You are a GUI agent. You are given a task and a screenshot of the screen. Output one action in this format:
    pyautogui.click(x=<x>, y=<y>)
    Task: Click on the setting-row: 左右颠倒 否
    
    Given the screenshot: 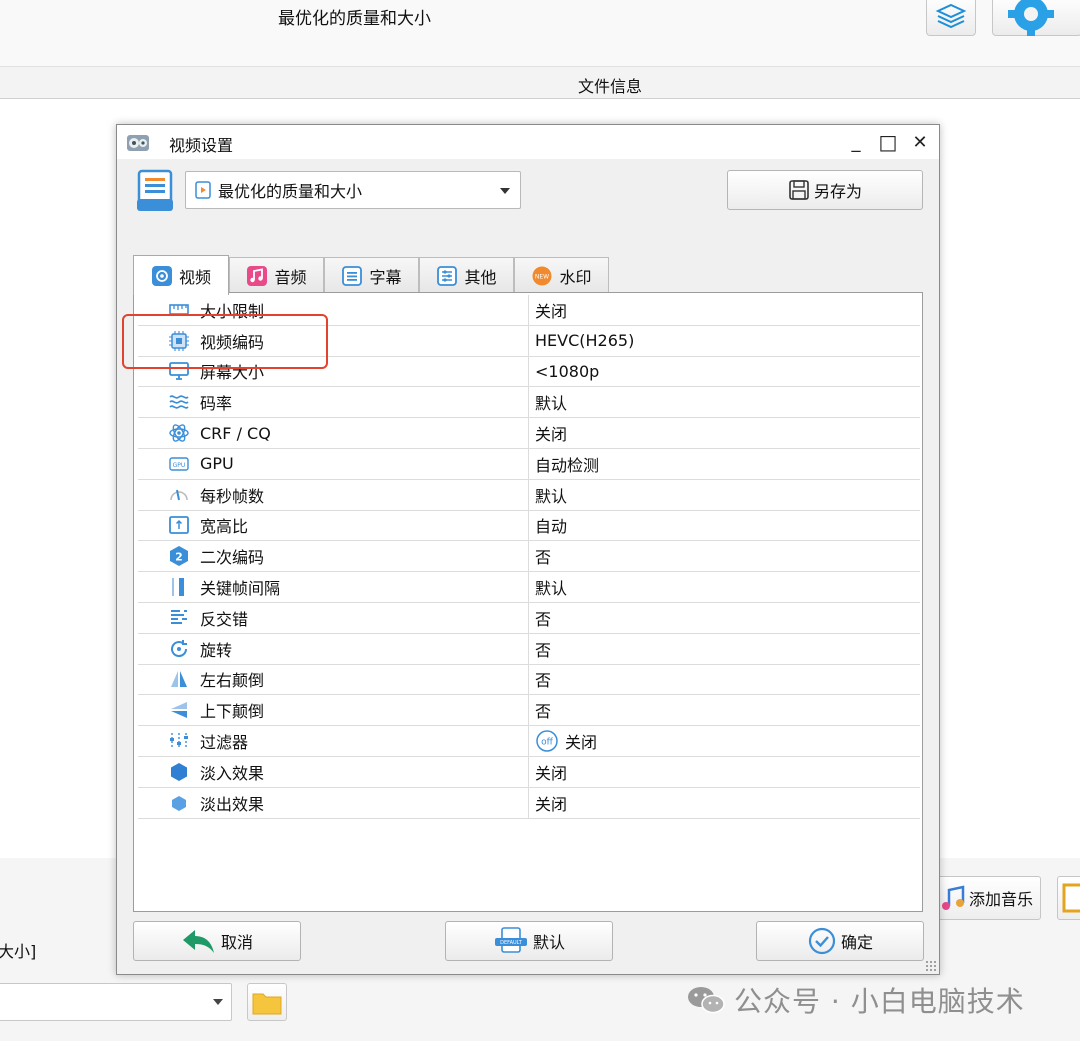 What is the action you would take?
    pyautogui.click(x=529, y=680)
    